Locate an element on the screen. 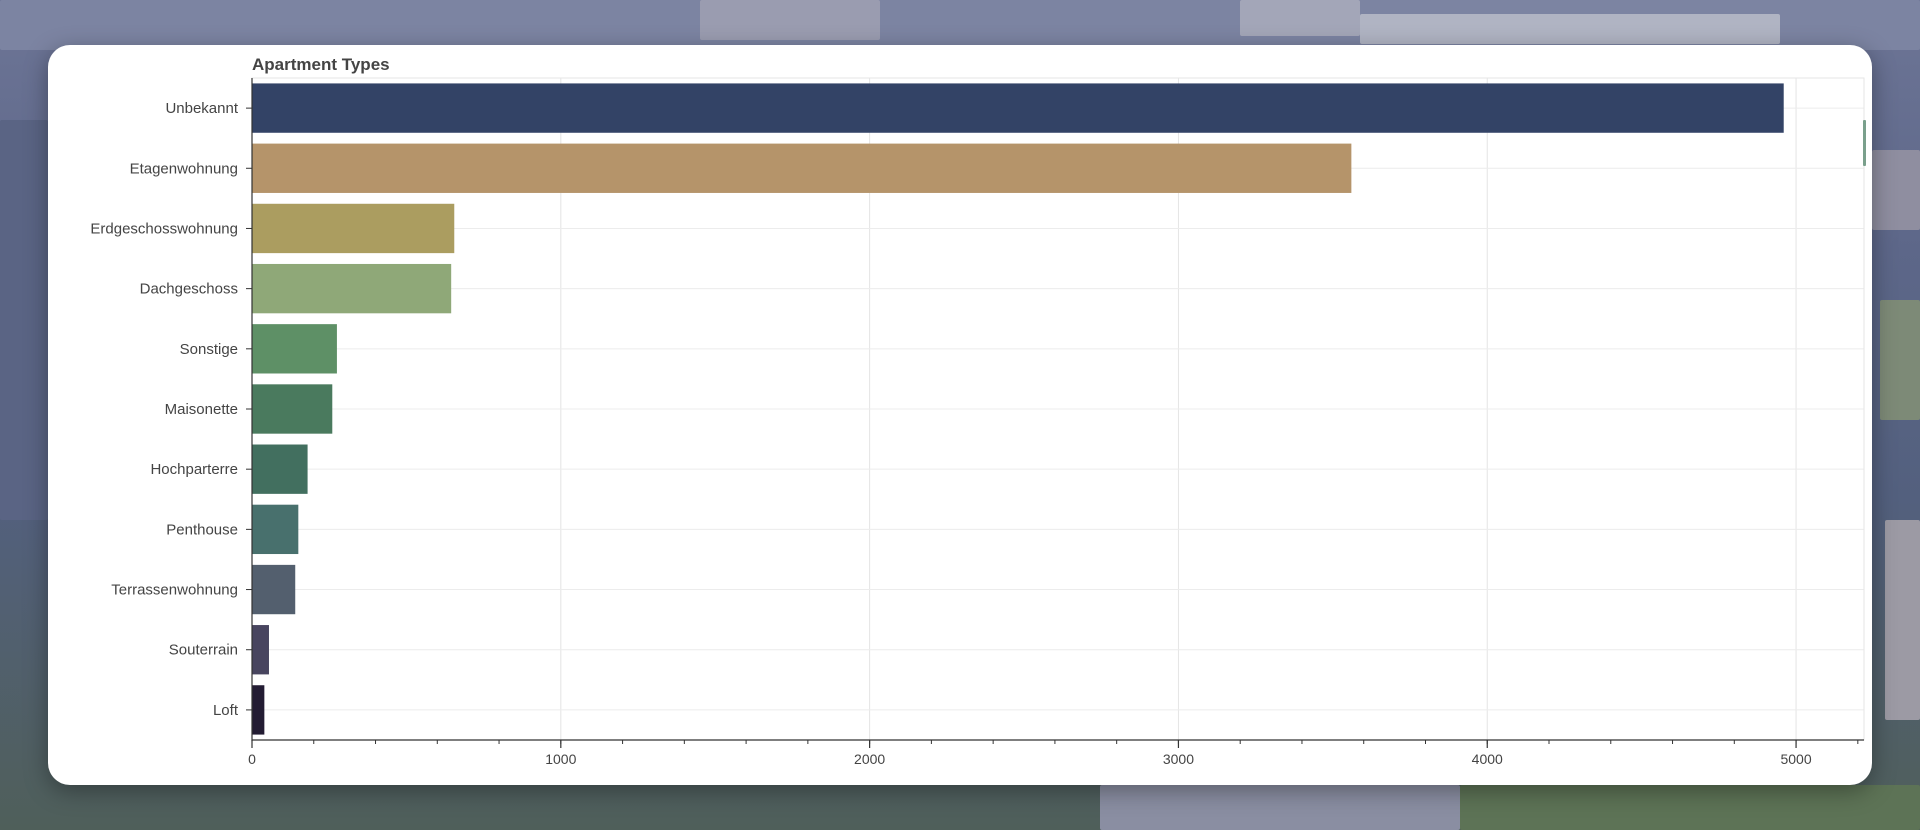  x-tick-label: 0 is located at coordinates (252, 759).